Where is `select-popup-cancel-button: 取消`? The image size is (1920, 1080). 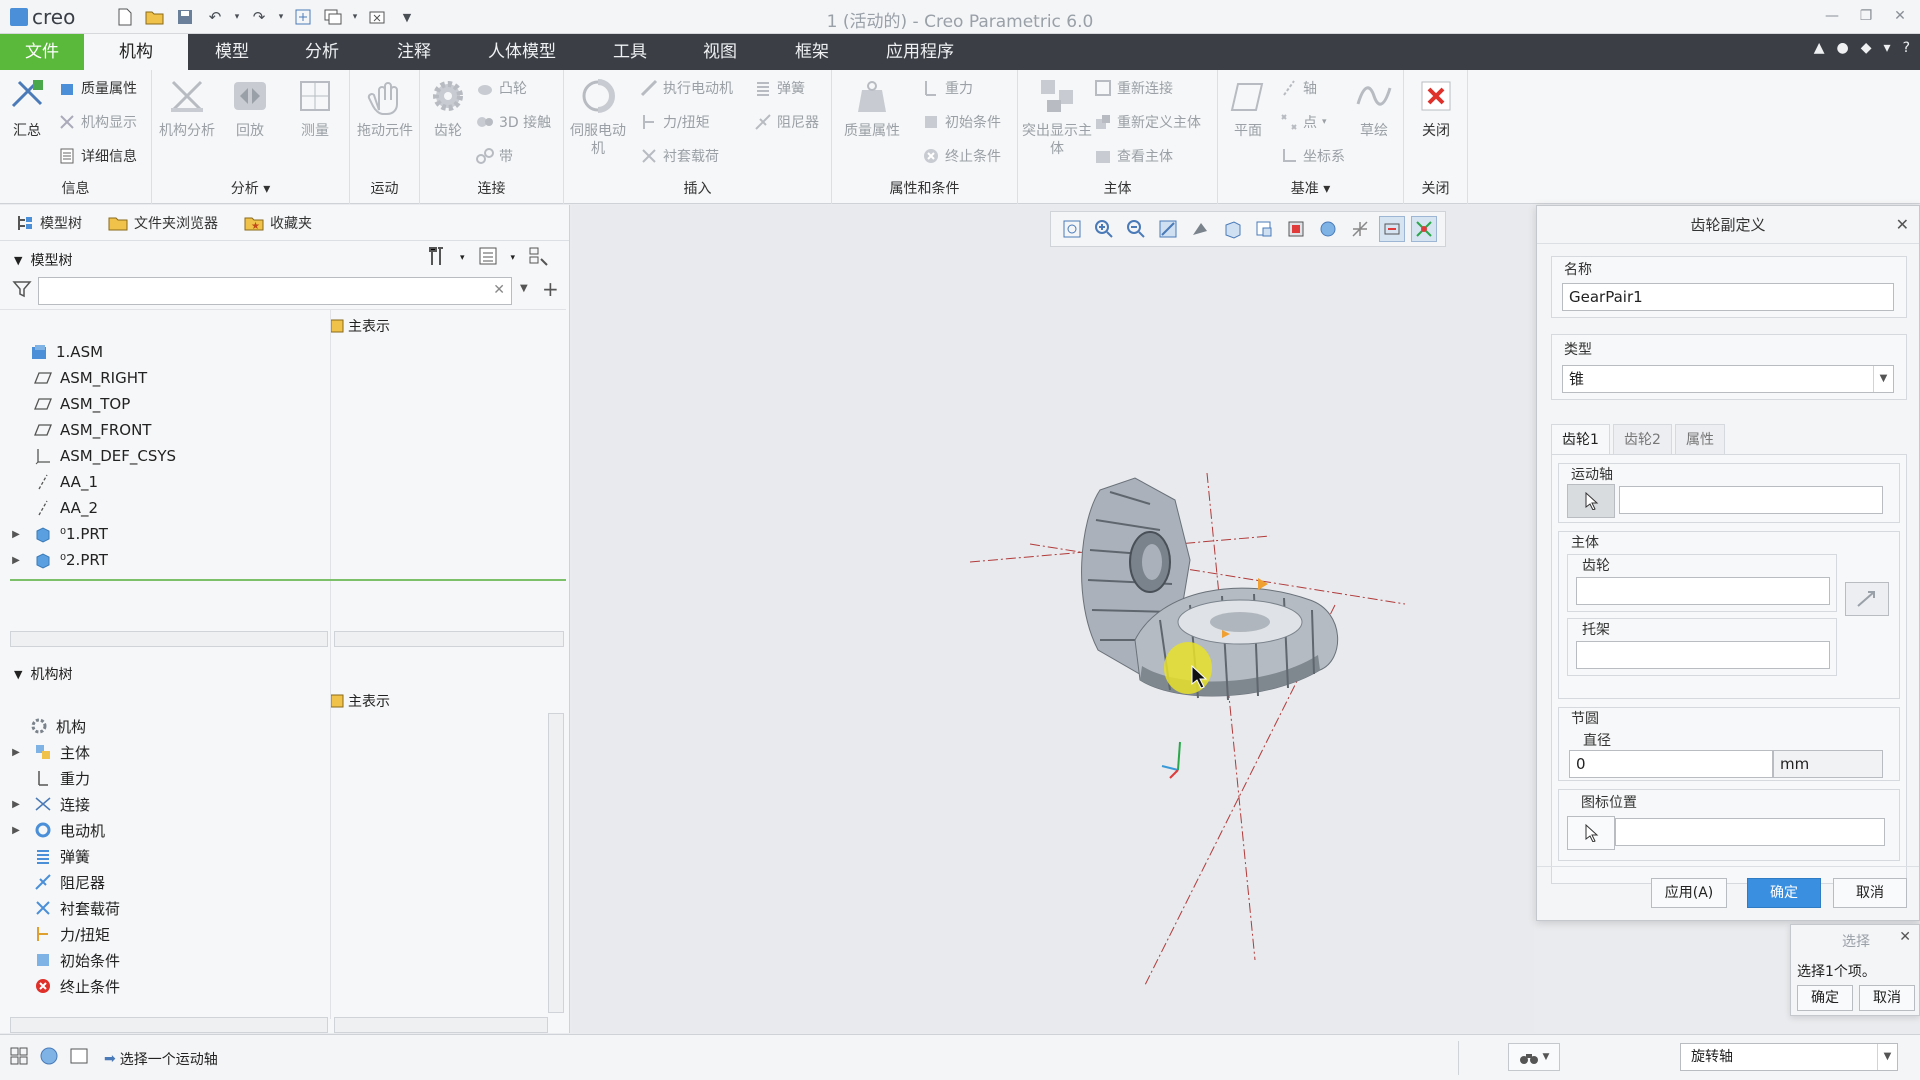 select-popup-cancel-button: 取消 is located at coordinates (1887, 998).